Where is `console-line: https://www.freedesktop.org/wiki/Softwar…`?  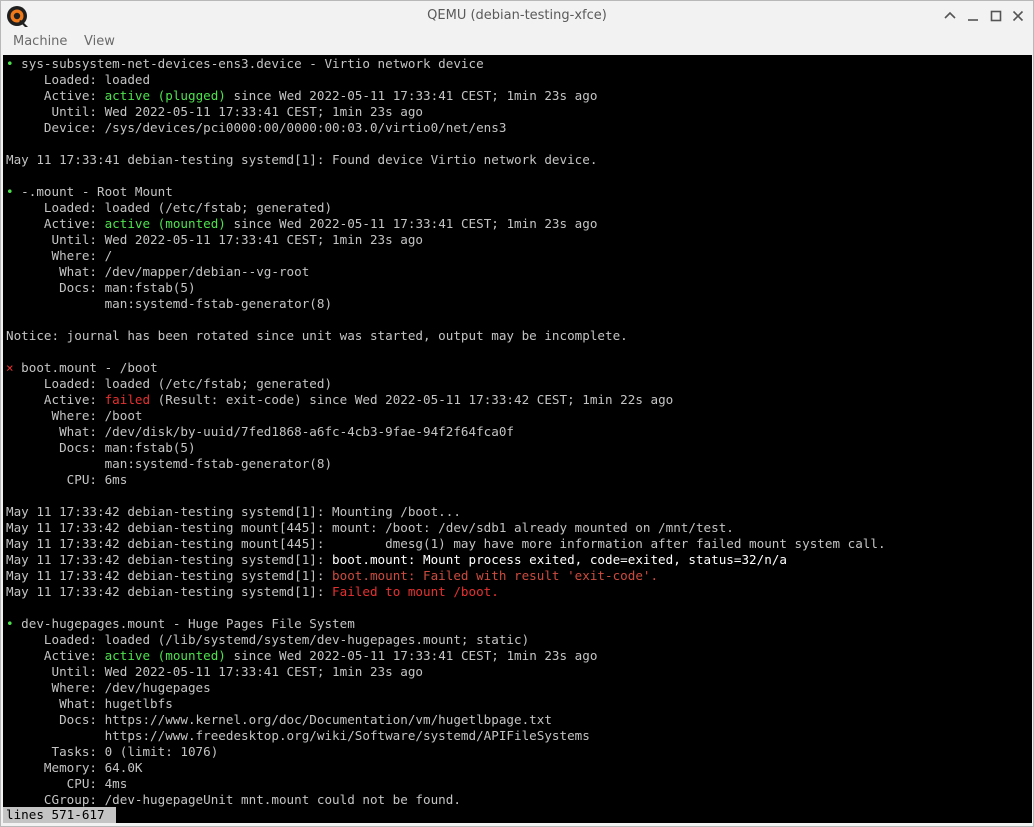 console-line: https://www.freedesktop.org/wiki/Softwar… is located at coordinates (298, 736).